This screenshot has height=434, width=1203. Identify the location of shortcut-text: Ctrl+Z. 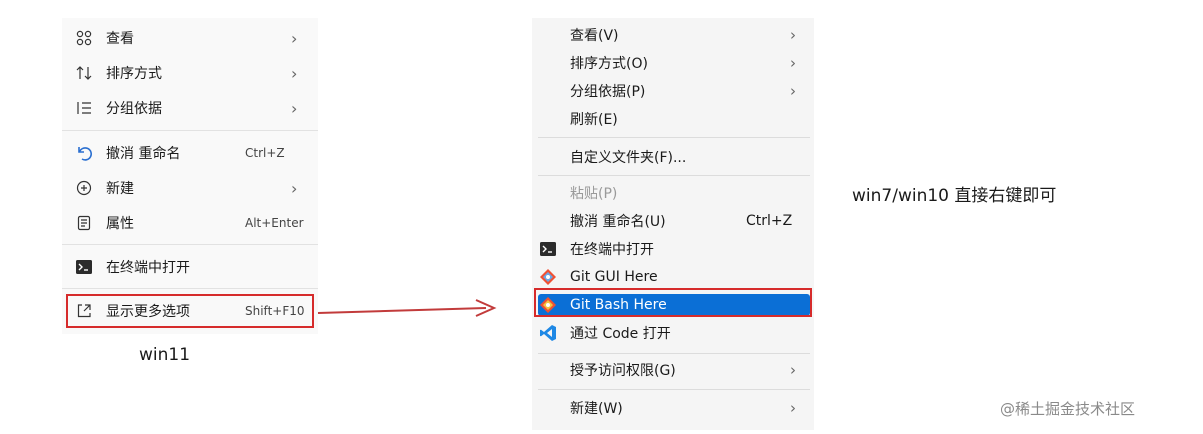
(769, 221).